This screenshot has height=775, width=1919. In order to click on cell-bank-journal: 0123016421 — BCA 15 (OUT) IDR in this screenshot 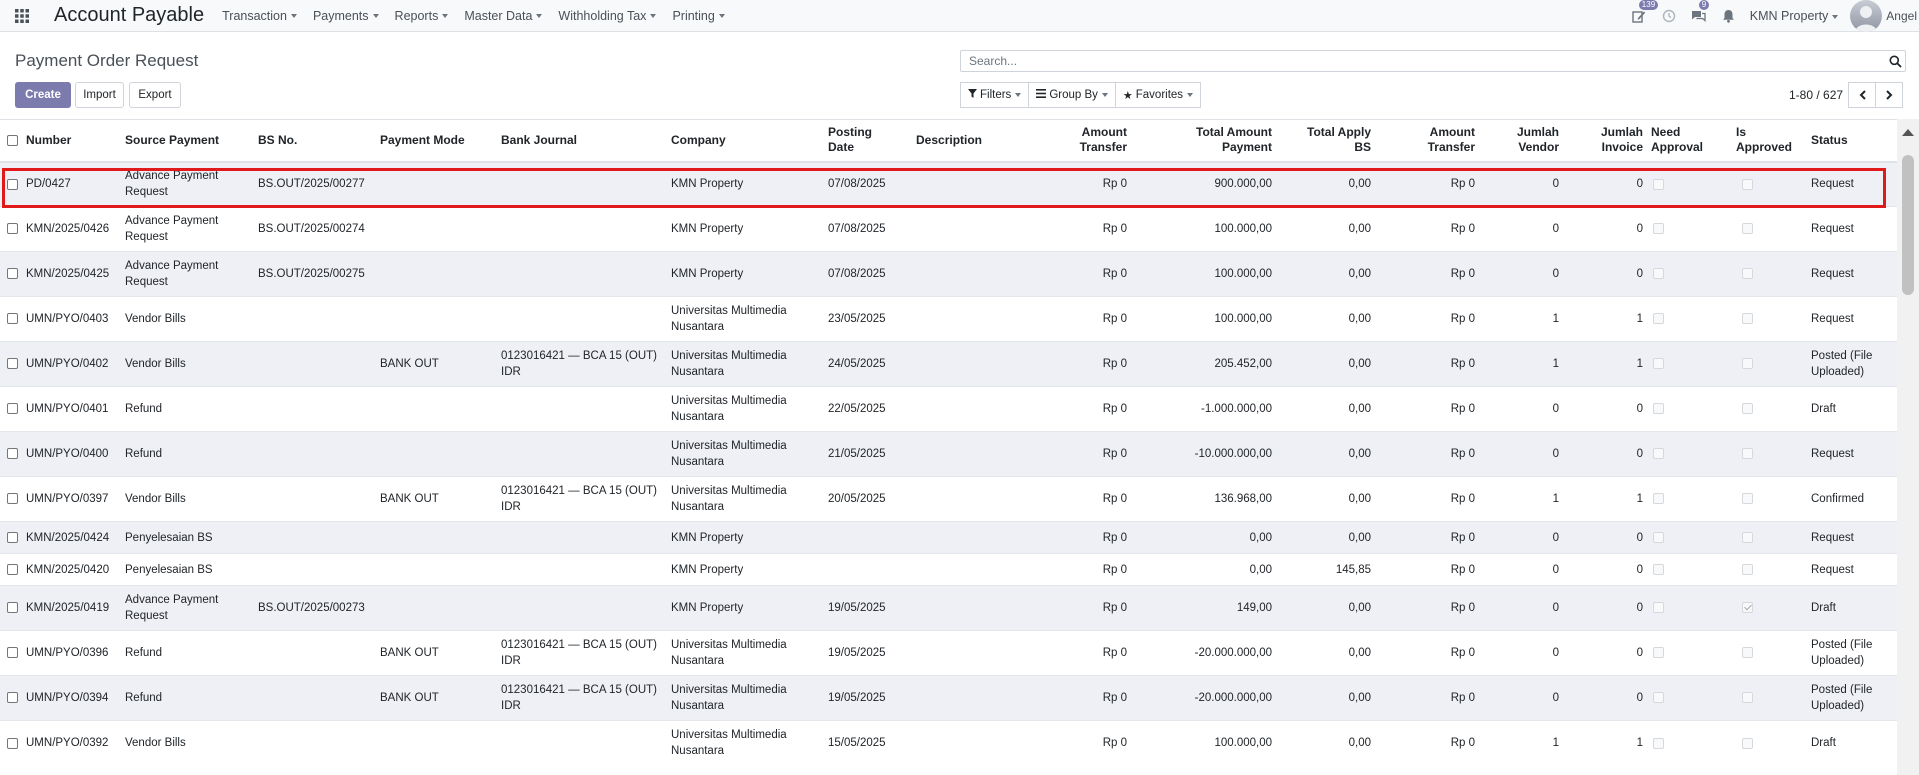, I will do `click(582, 653)`.